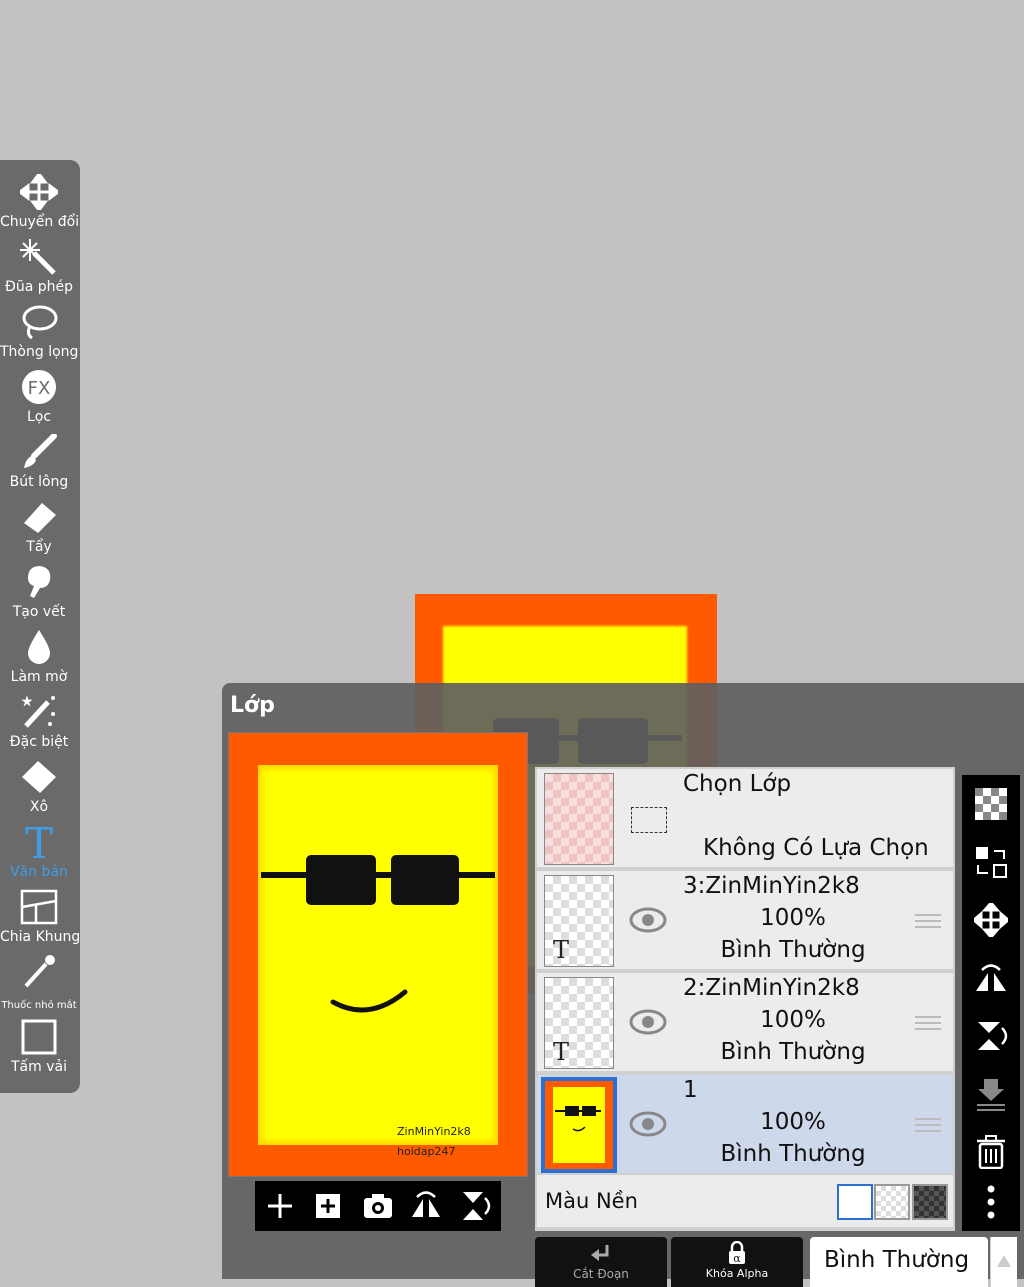 Image resolution: width=1024 pixels, height=1287 pixels. I want to click on text-icon: T, so click(39, 842).